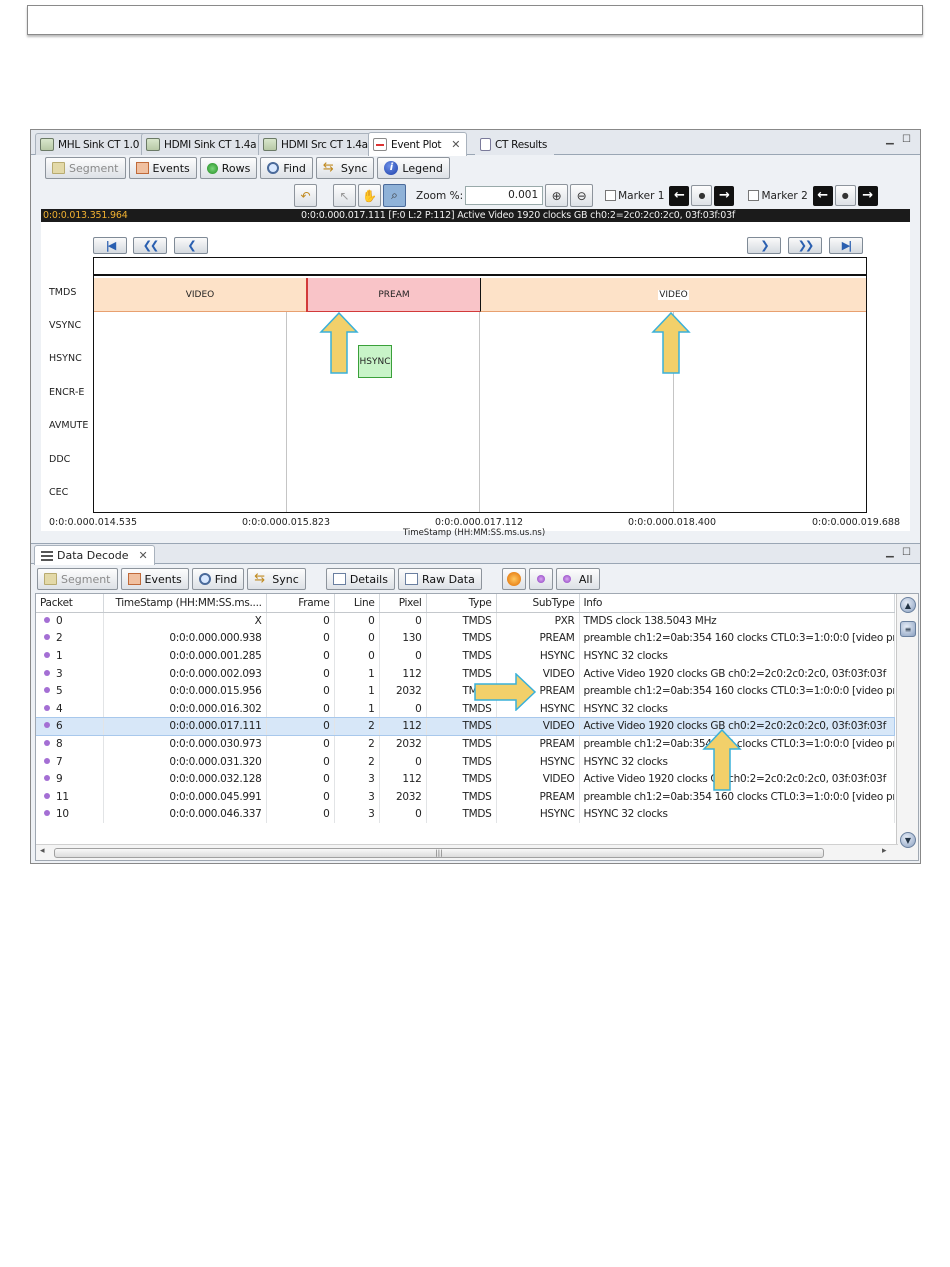  What do you see at coordinates (191, 245) in the screenshot?
I see `back-button: ❮` at bounding box center [191, 245].